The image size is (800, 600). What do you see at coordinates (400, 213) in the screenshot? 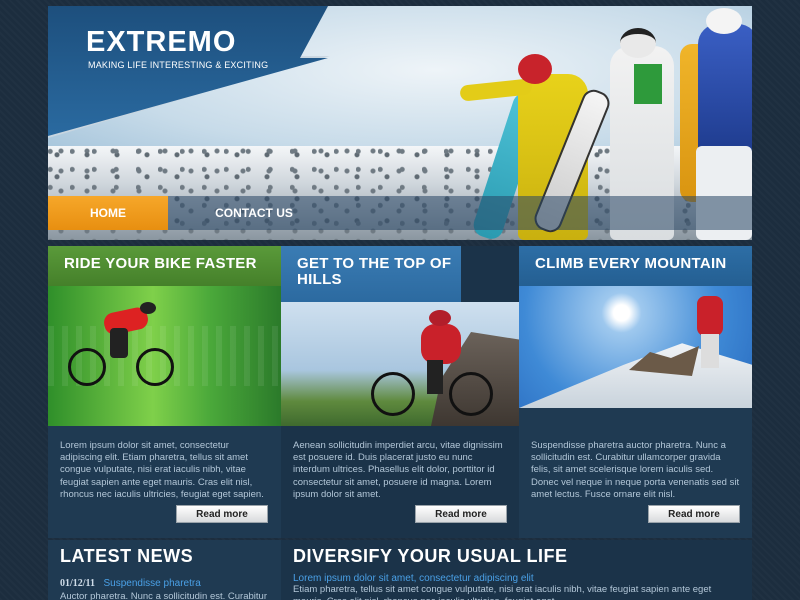
I see `main-nav: HOME CONTACT US` at bounding box center [400, 213].